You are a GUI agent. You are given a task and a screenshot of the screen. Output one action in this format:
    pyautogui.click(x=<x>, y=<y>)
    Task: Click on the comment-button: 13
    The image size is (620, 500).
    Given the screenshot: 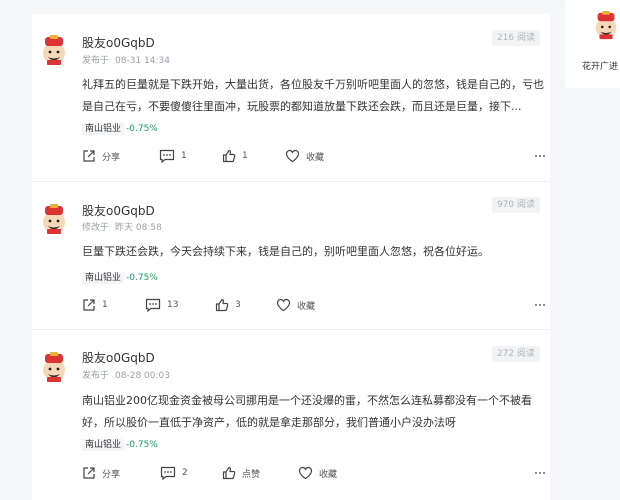 What is the action you would take?
    pyautogui.click(x=161, y=305)
    